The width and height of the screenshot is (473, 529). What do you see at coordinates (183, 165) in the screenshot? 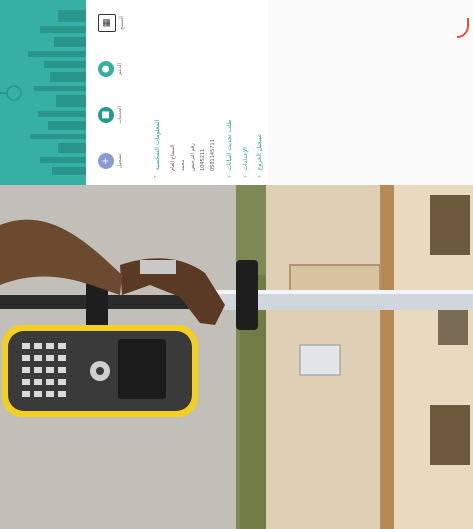
I see `info-name-value: محمد` at bounding box center [183, 165].